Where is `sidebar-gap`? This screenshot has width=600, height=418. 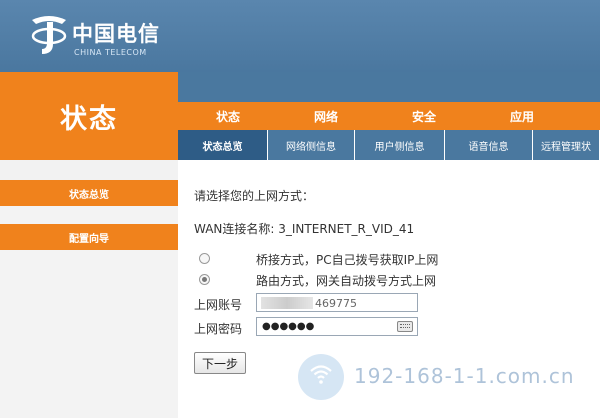
sidebar-gap is located at coordinates (89, 170).